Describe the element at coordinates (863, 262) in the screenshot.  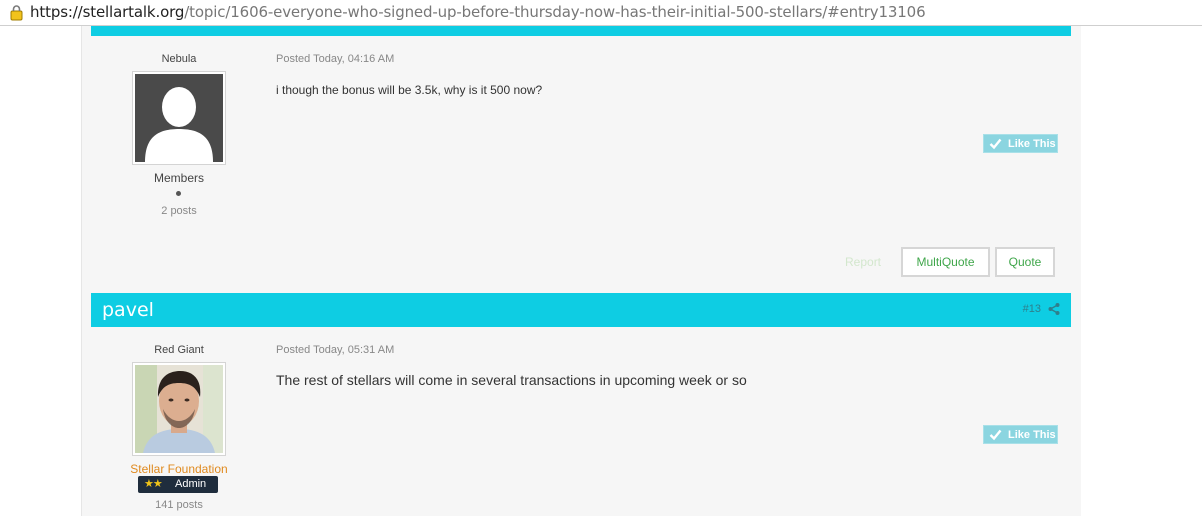
I see `report-link: Report` at that location.